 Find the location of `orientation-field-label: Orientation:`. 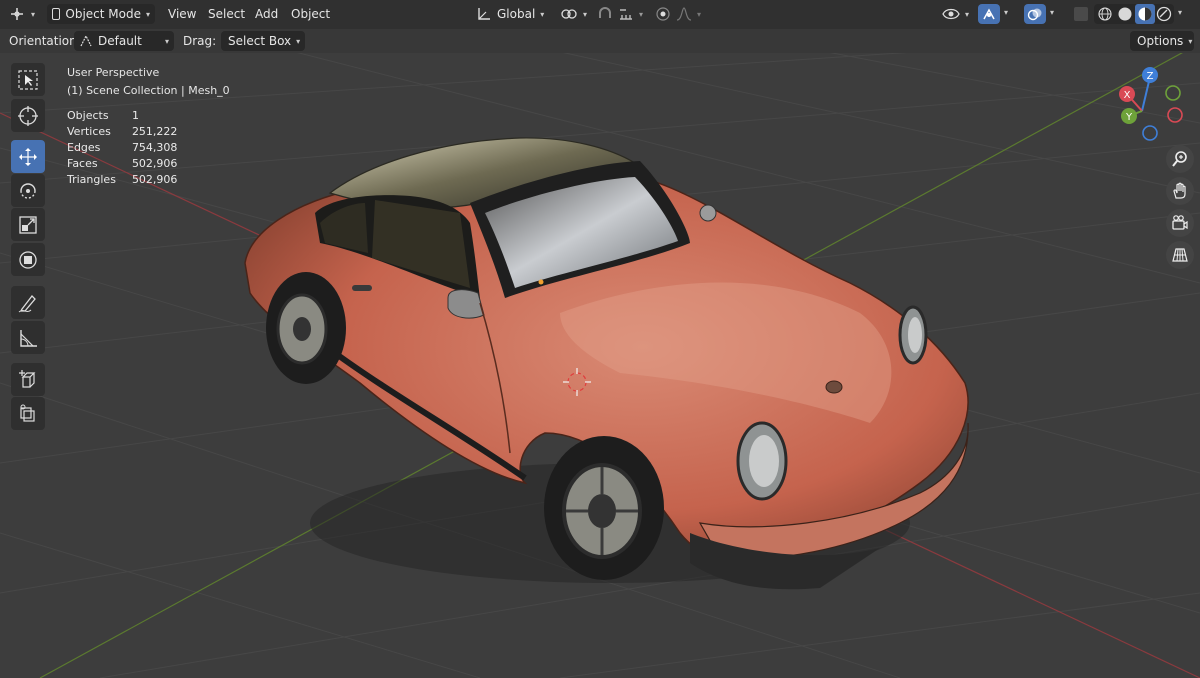

orientation-field-label: Orientation: is located at coordinates (45, 41).